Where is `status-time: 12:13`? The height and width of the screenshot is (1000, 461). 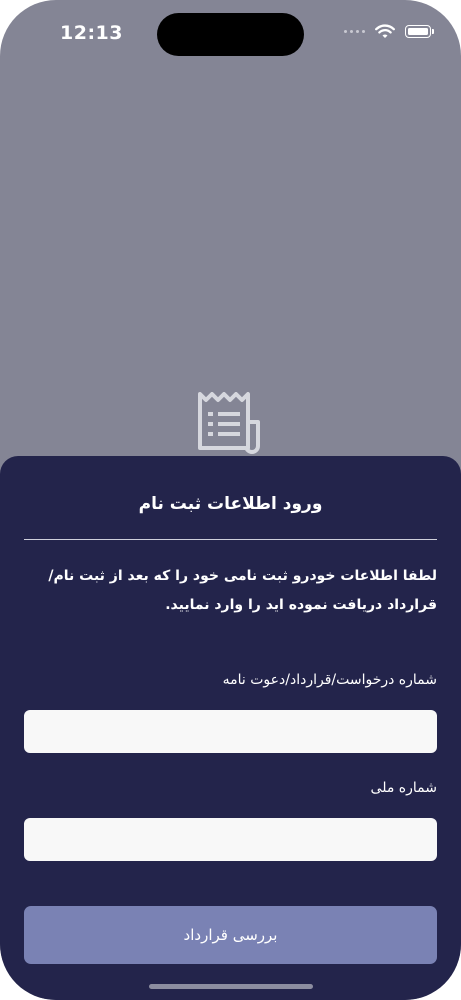
status-time: 12:13 is located at coordinates (91, 33).